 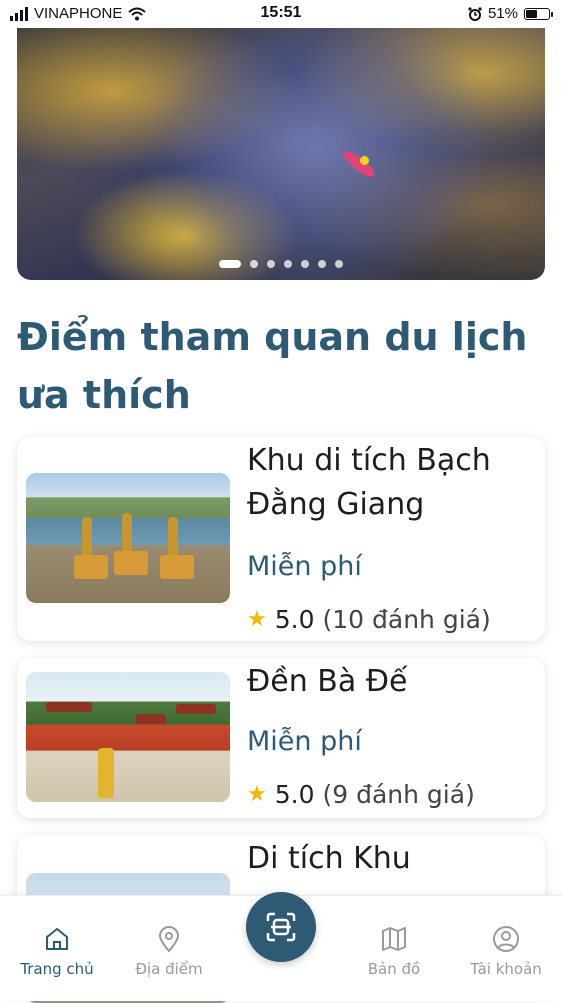 I want to click on nav-item-map: Bản đồ, so click(x=394, y=951).